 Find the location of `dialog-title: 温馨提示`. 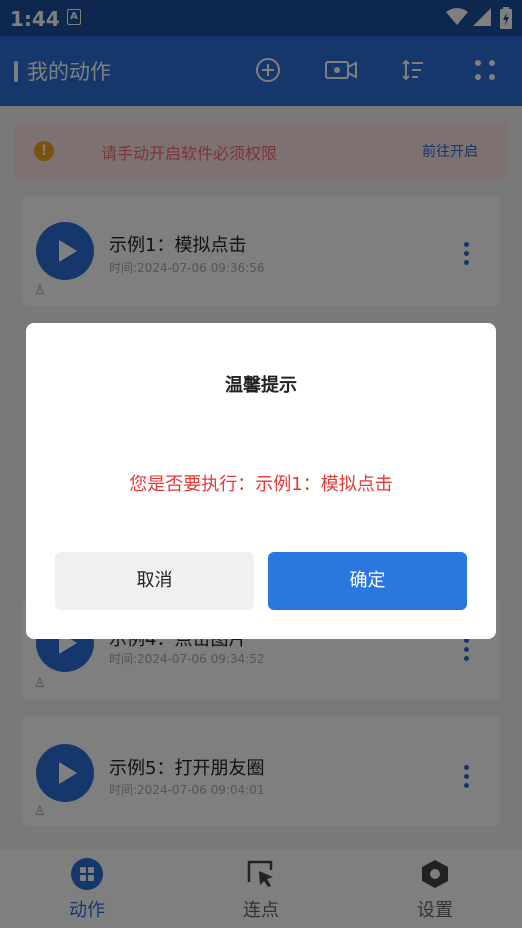

dialog-title: 温馨提示 is located at coordinates (261, 385).